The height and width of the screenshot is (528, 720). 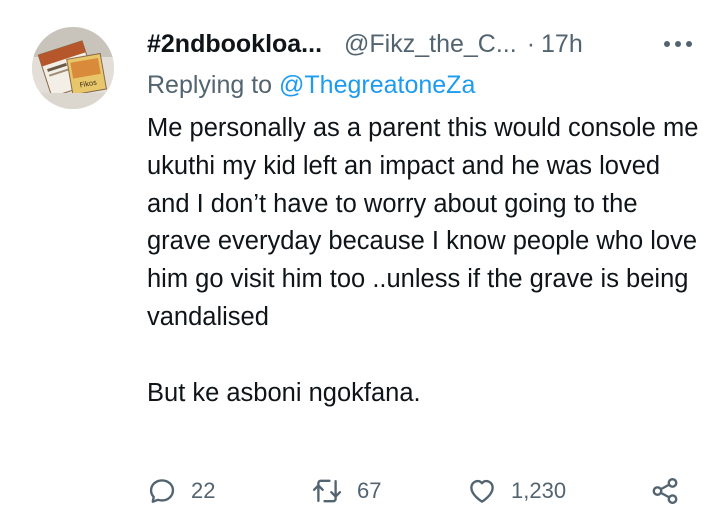 What do you see at coordinates (562, 44) in the screenshot?
I see `timestamp: 17h` at bounding box center [562, 44].